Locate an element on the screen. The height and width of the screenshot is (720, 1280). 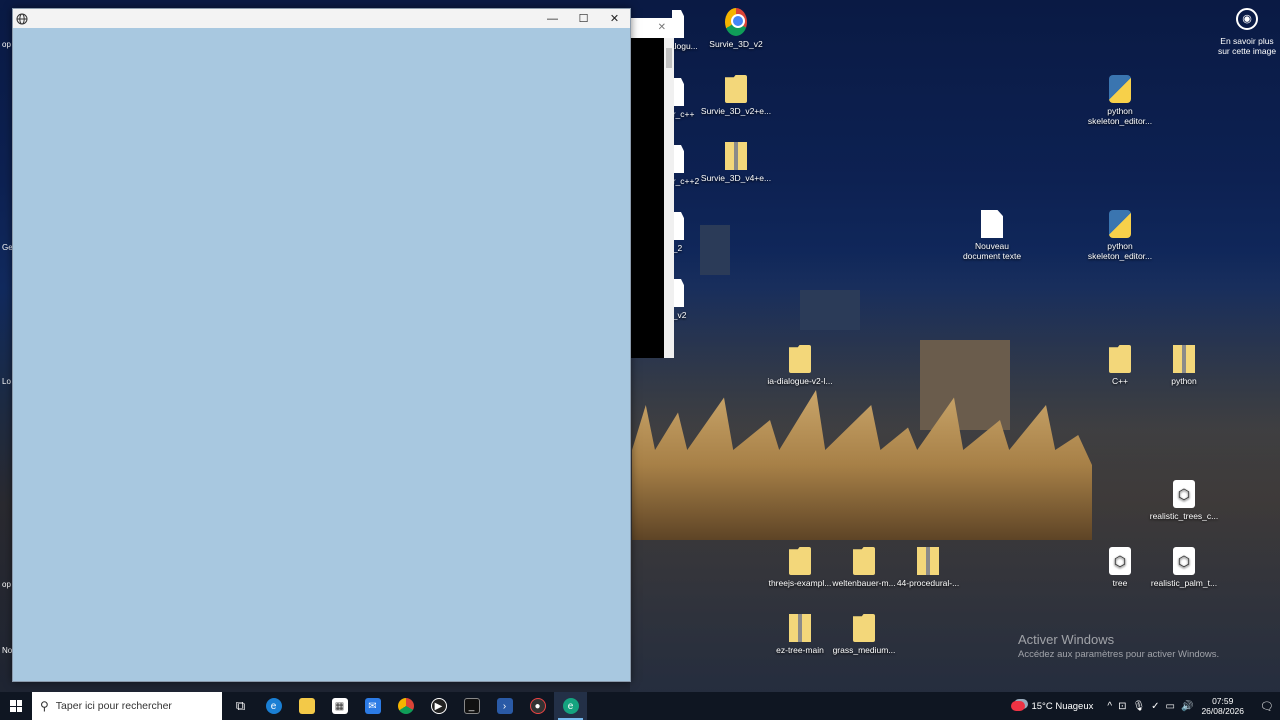
taskbar-app-screen-recorder: ● is located at coordinates (537, 706).